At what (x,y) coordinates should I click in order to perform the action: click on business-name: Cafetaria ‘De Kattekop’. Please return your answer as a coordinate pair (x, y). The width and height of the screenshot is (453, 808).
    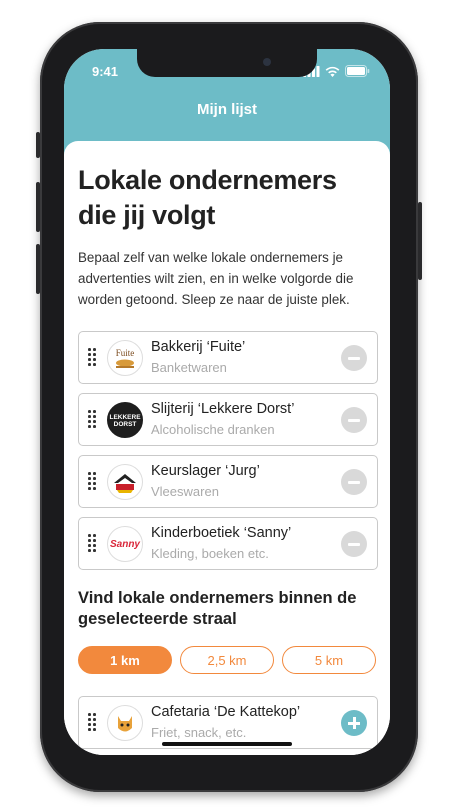
    Looking at the image, I should click on (226, 712).